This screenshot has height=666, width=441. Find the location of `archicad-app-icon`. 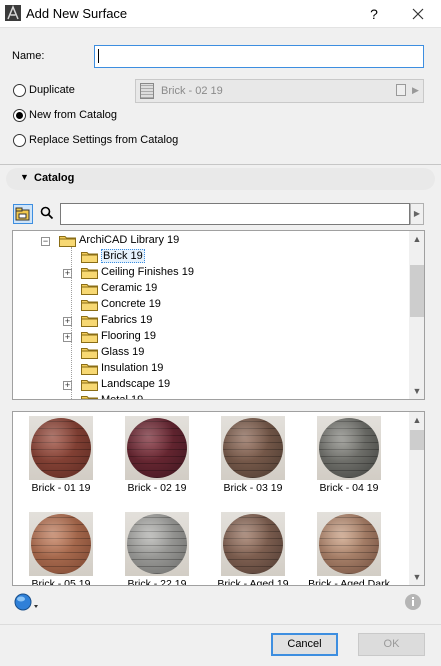

archicad-app-icon is located at coordinates (13, 13).